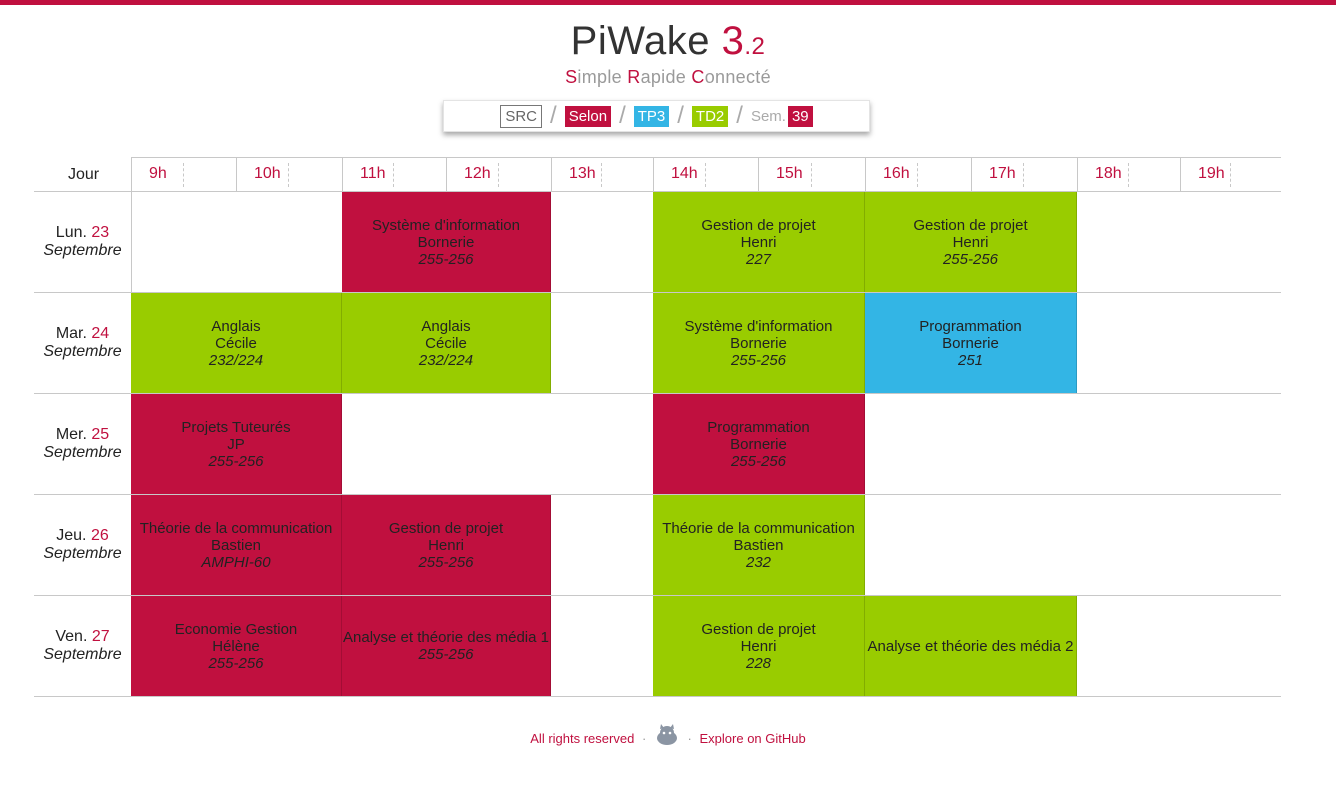  What do you see at coordinates (896, 173) in the screenshot?
I see `hour-label-16h: 16h` at bounding box center [896, 173].